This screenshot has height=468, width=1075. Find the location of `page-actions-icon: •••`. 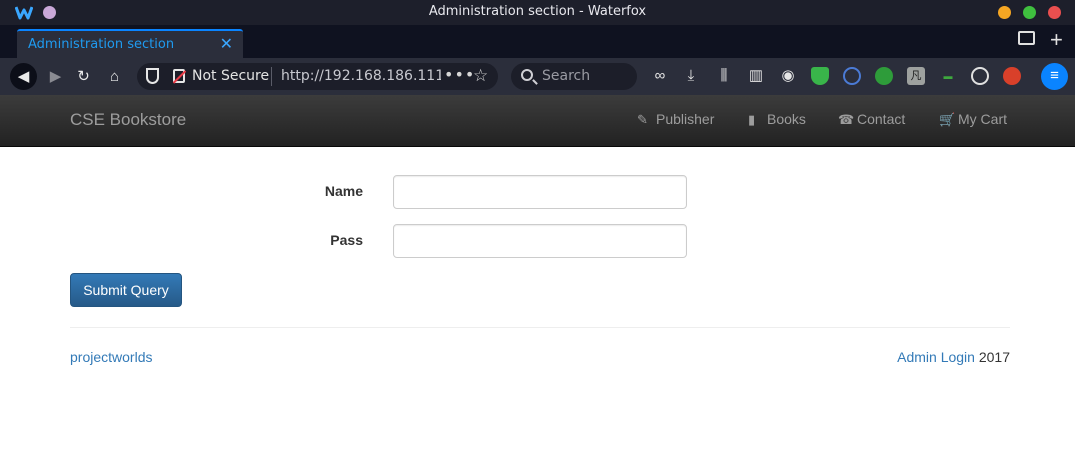

page-actions-icon: ••• is located at coordinates (459, 74).